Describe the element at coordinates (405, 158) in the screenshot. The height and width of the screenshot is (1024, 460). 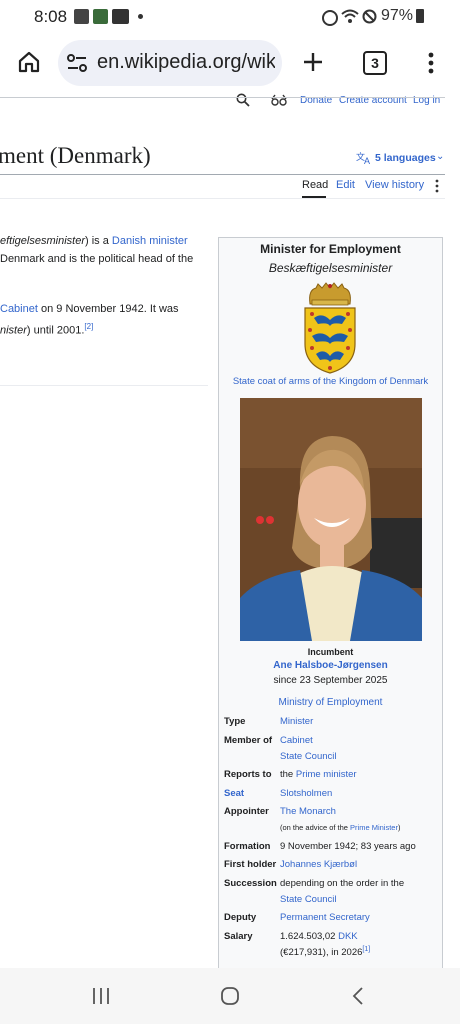
I see `languages-button: 5 languages` at that location.